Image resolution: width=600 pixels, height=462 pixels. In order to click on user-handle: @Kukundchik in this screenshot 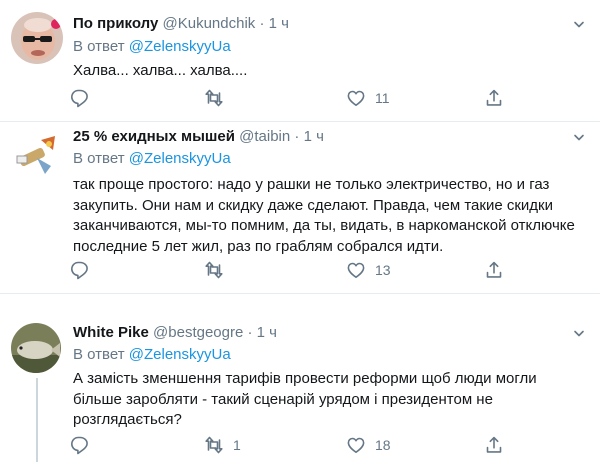, I will do `click(209, 23)`.